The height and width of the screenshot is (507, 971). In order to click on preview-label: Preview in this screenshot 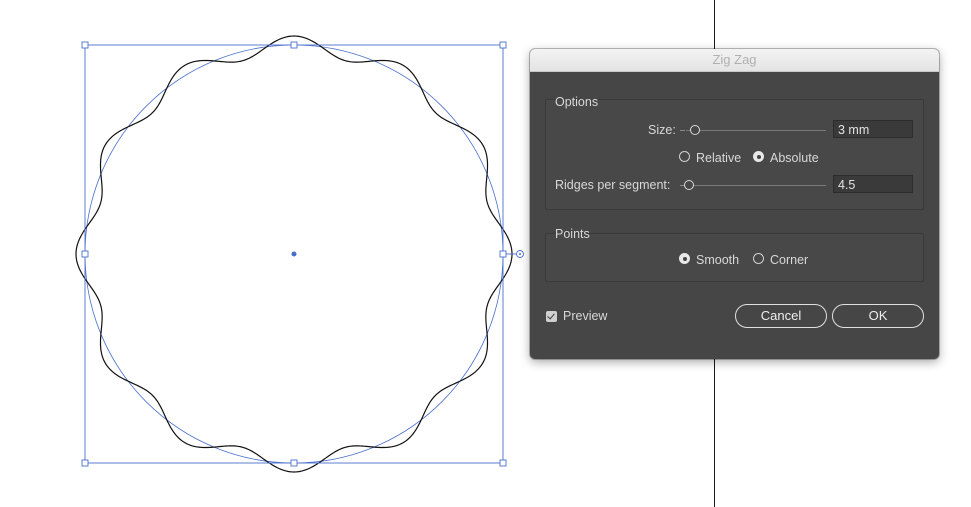, I will do `click(585, 316)`.